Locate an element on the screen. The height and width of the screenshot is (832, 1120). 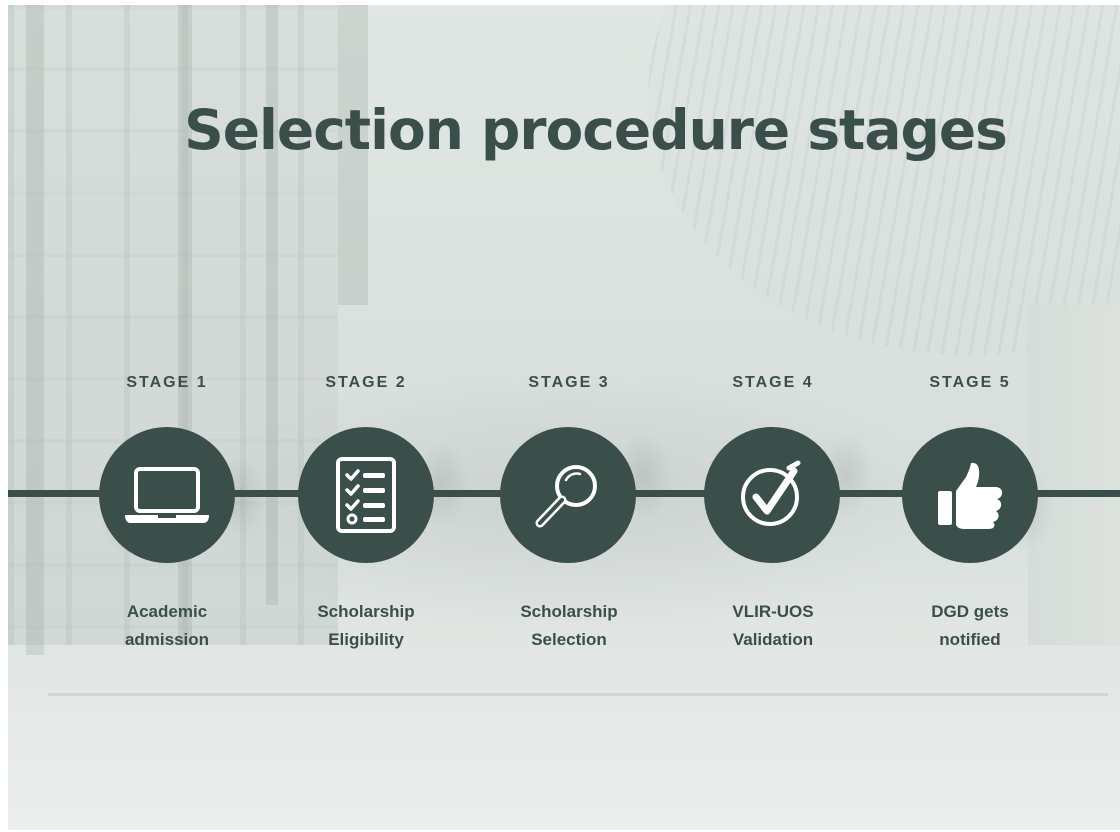
stage-3-description-line: Scholarship is located at coordinates (569, 611).